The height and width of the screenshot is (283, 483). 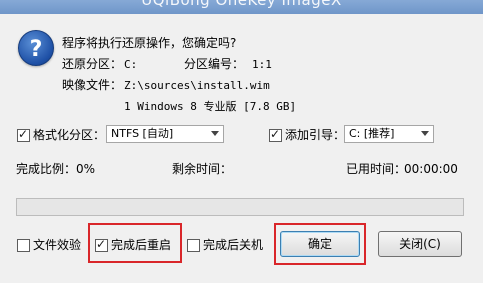 I want to click on restart-after-checkbox: ✓, so click(x=101, y=244).